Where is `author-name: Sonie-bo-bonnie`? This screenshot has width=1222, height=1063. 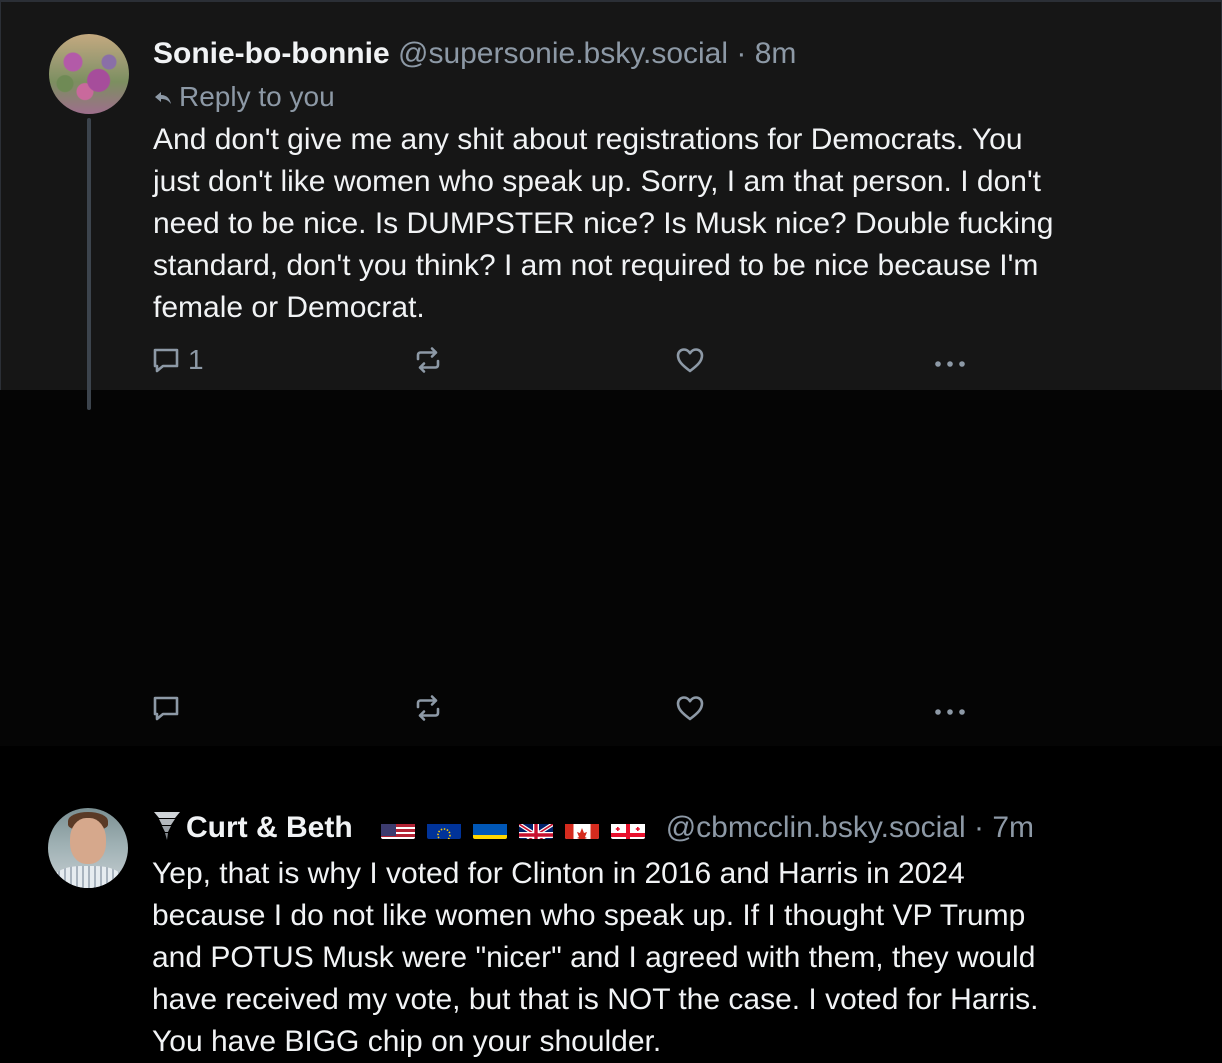
author-name: Sonie-bo-bonnie is located at coordinates (271, 53).